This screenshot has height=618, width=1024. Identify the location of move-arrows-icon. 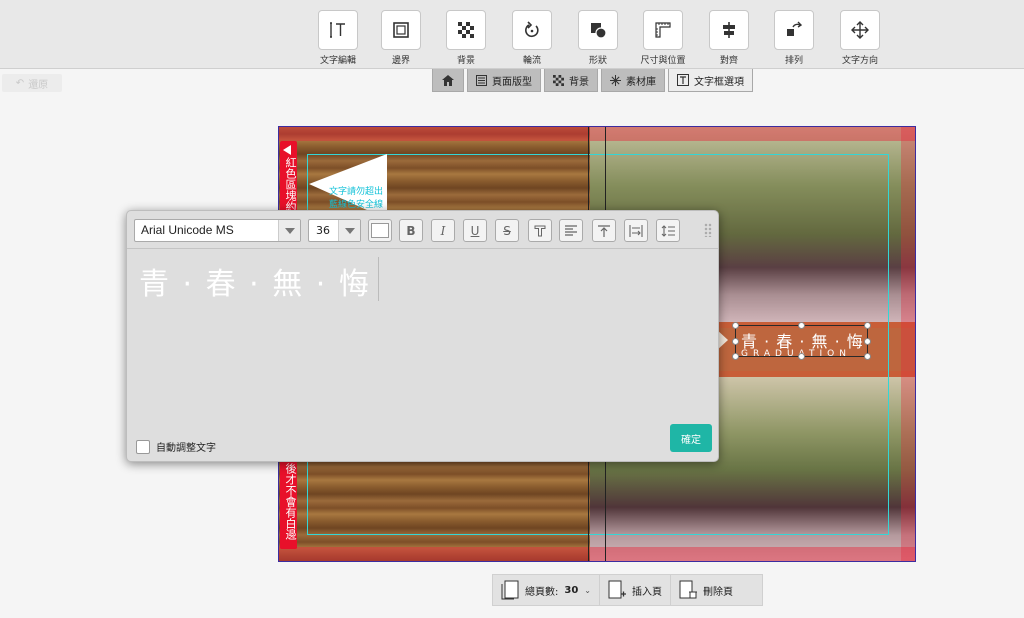
(860, 30).